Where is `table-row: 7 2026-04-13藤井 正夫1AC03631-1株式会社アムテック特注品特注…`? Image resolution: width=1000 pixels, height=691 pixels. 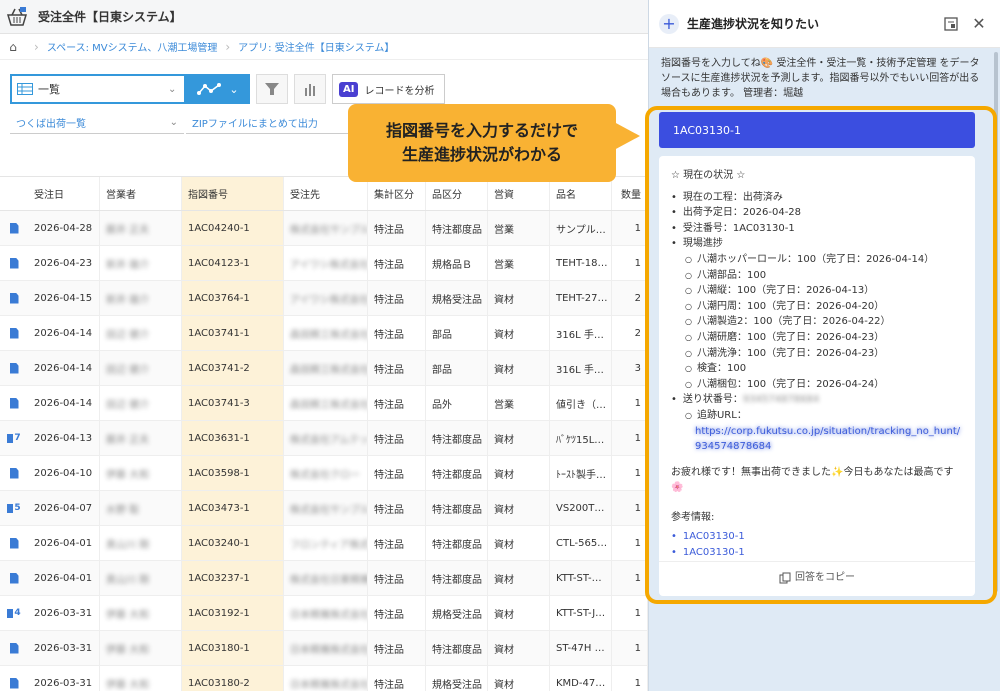
table-row: 7 2026-04-13藤井 正夫1AC03631-1株式会社アムテック特注品特注… is located at coordinates (324, 438).